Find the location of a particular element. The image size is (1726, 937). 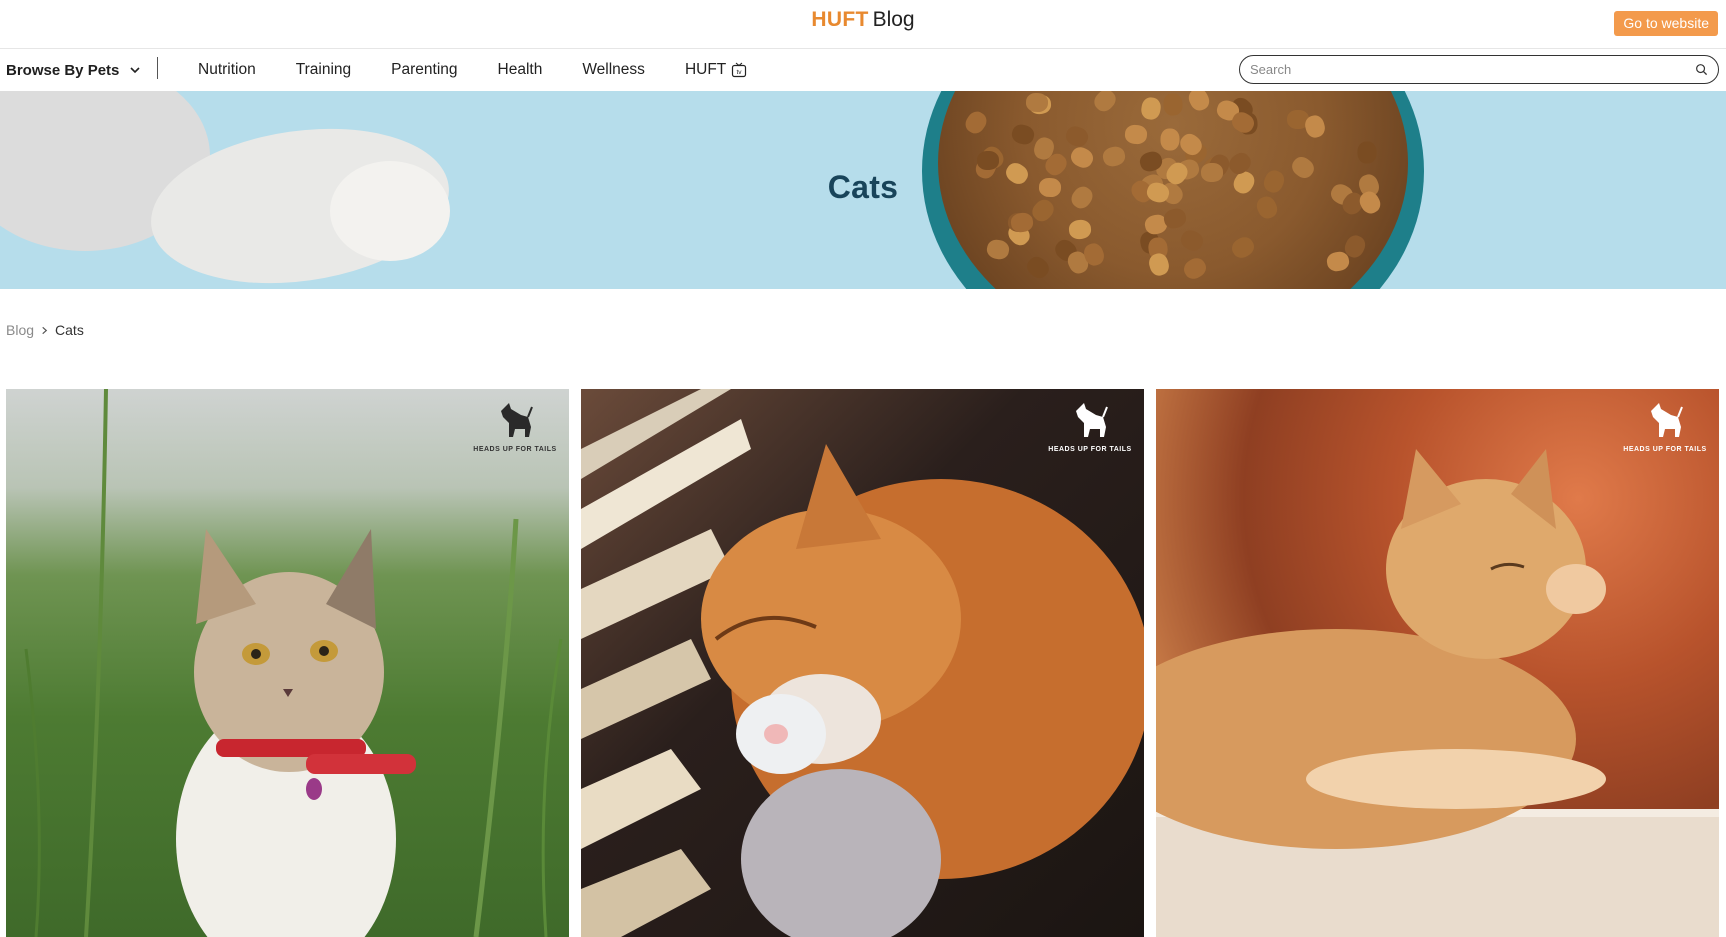

logo-brand: HUFT is located at coordinates (840, 19).